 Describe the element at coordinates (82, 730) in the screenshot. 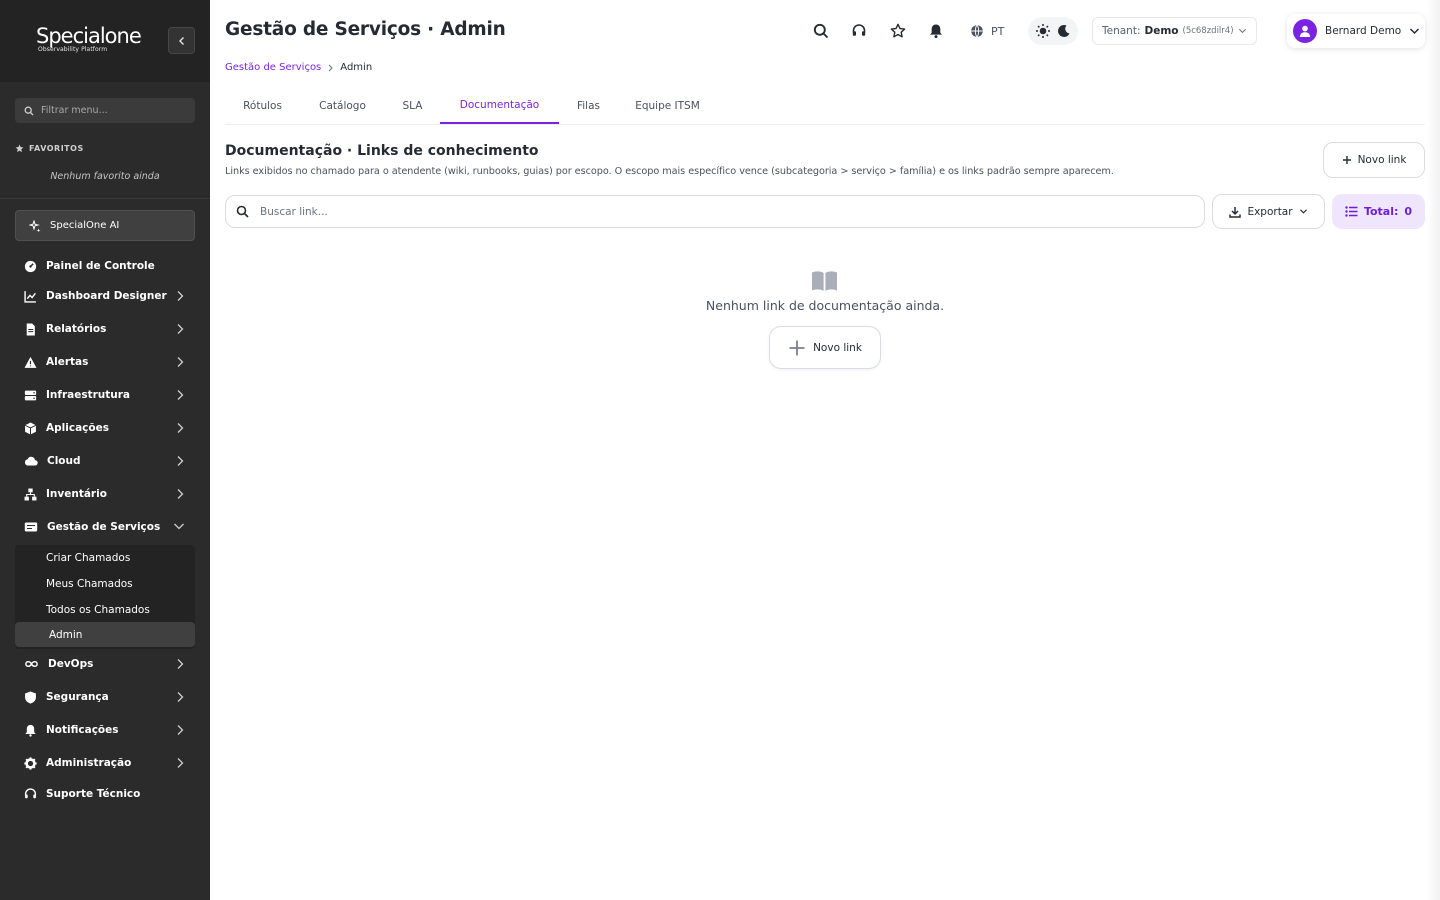

I see `sidebar-item-label: Notificações` at that location.